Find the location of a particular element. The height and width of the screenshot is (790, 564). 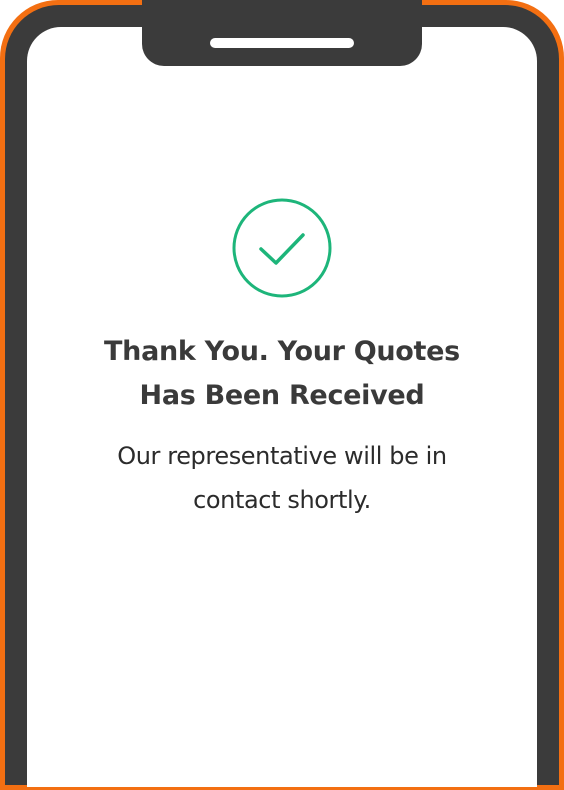

confirmation-title: Thank You. Your Quotes Has Been Received is located at coordinates (282, 374).